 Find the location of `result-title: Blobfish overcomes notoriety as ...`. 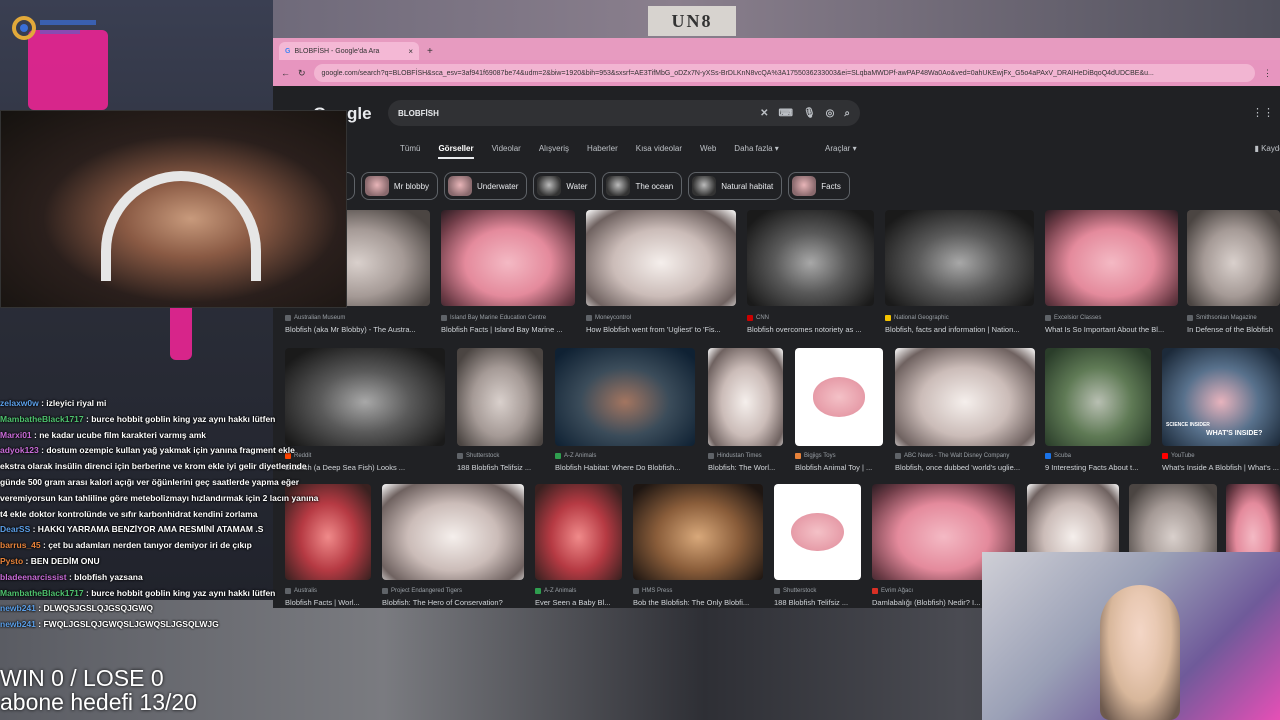

result-title: Blobfish overcomes notoriety as ... is located at coordinates (810, 329).